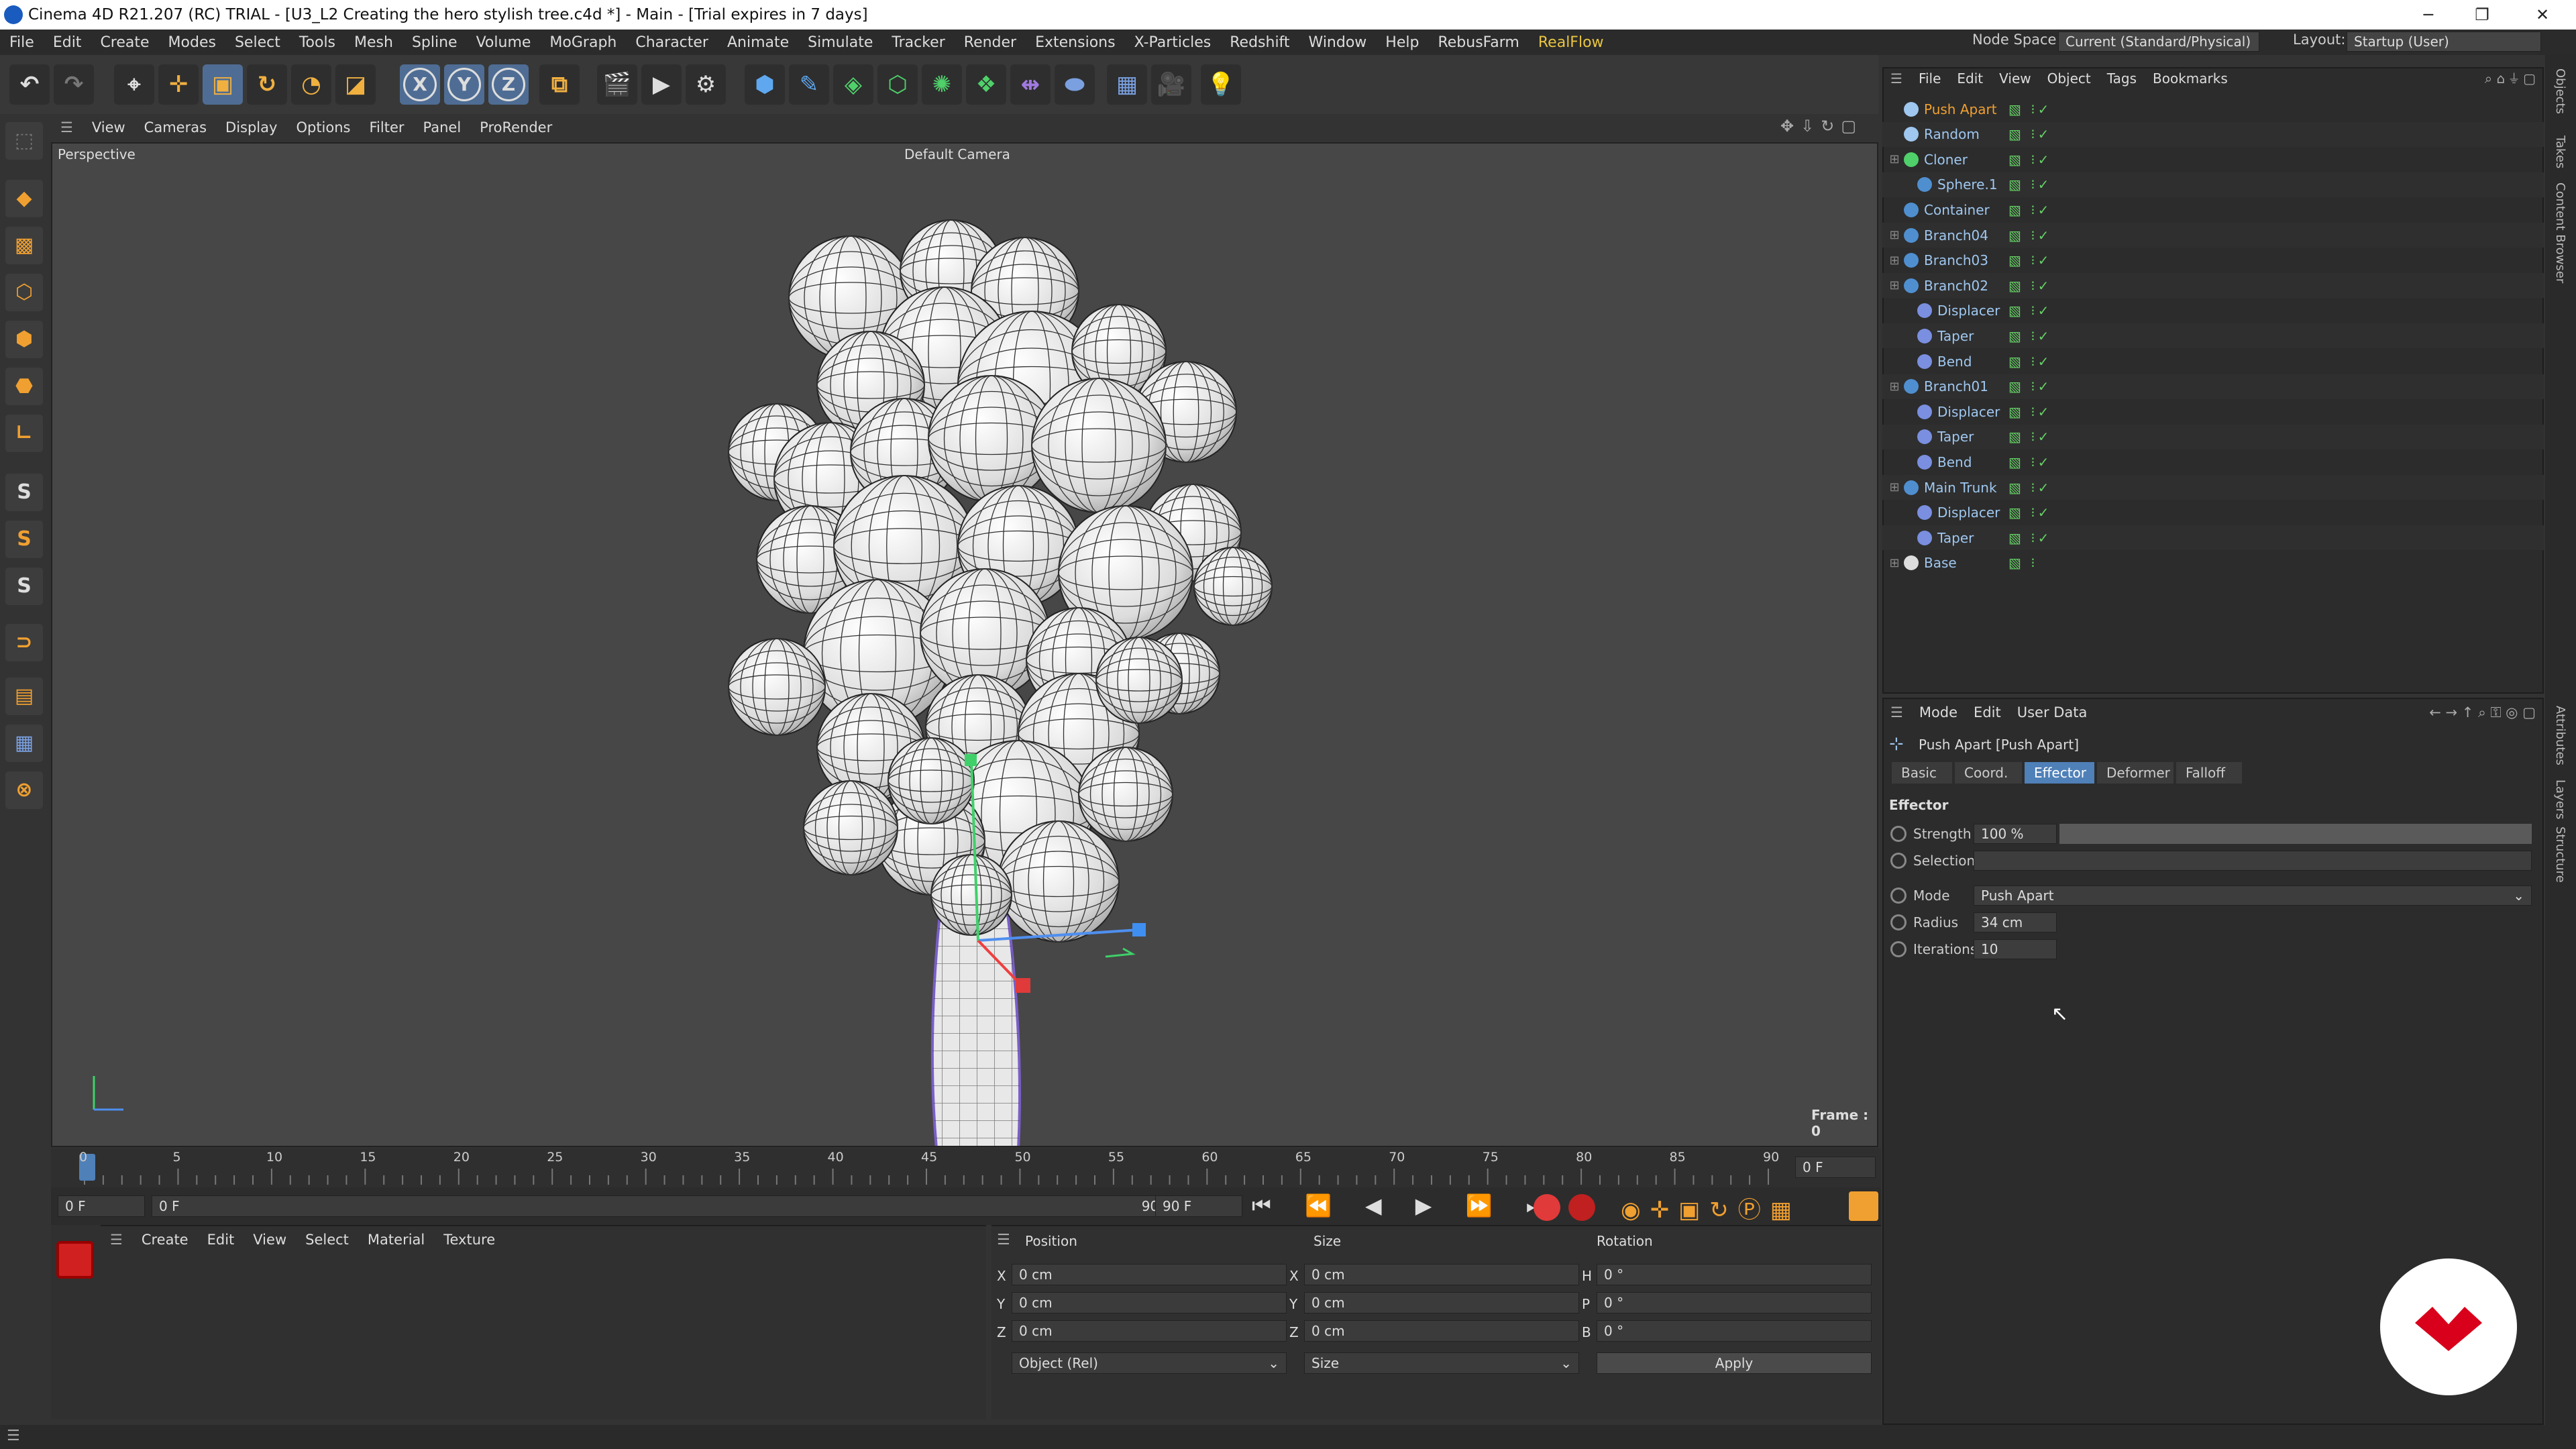 This screenshot has width=2576, height=1449. What do you see at coordinates (1075, 84) in the screenshot?
I see `field-button: ⬬` at bounding box center [1075, 84].